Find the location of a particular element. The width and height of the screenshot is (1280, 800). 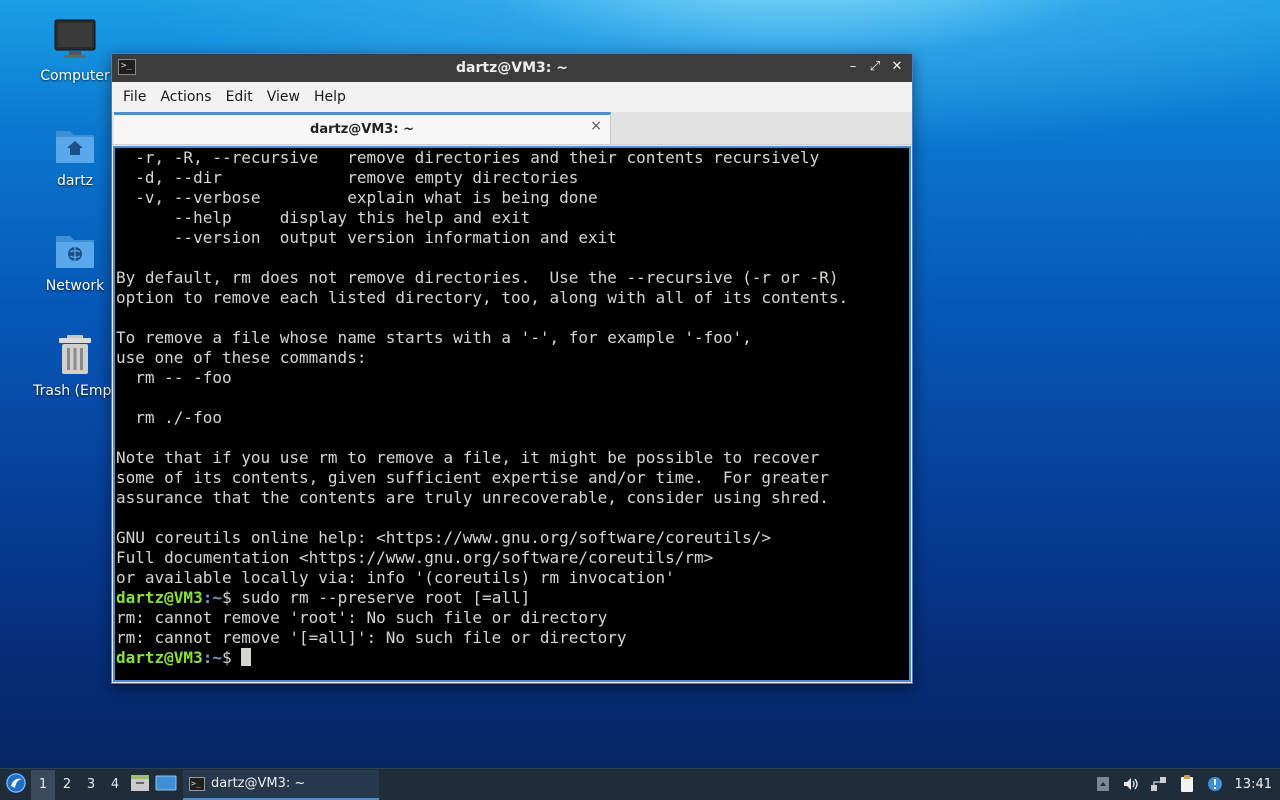

text-cursor is located at coordinates (246, 657).